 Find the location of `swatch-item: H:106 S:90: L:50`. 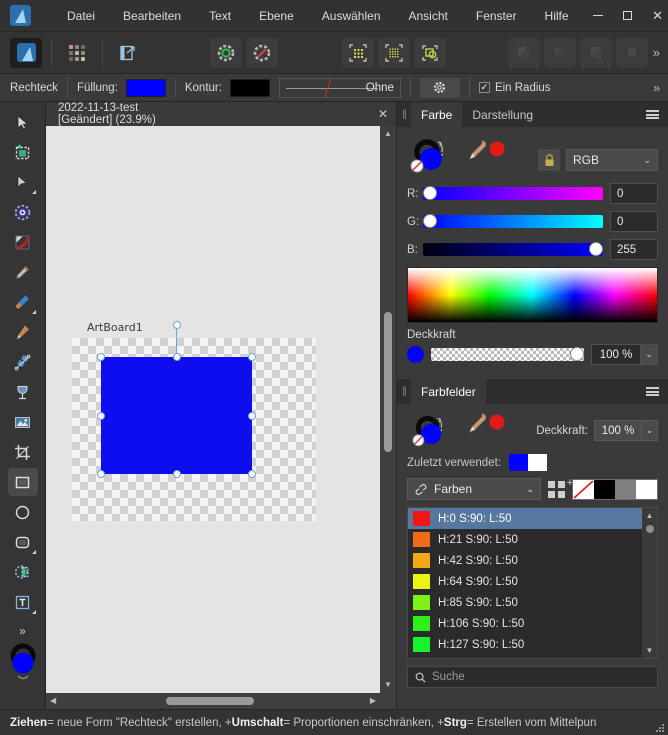

swatch-item: H:106 S:90: L:50 is located at coordinates (525, 623).